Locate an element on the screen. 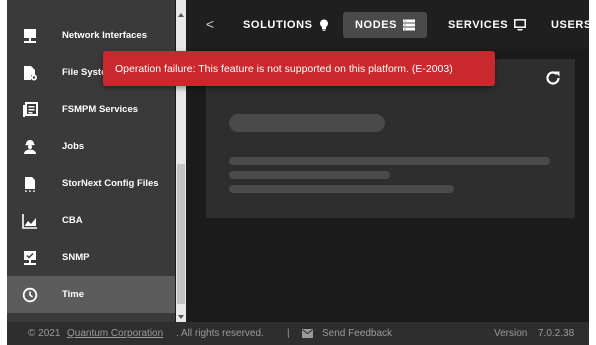 The width and height of the screenshot is (596, 345). nav-prev-button: < is located at coordinates (210, 24).